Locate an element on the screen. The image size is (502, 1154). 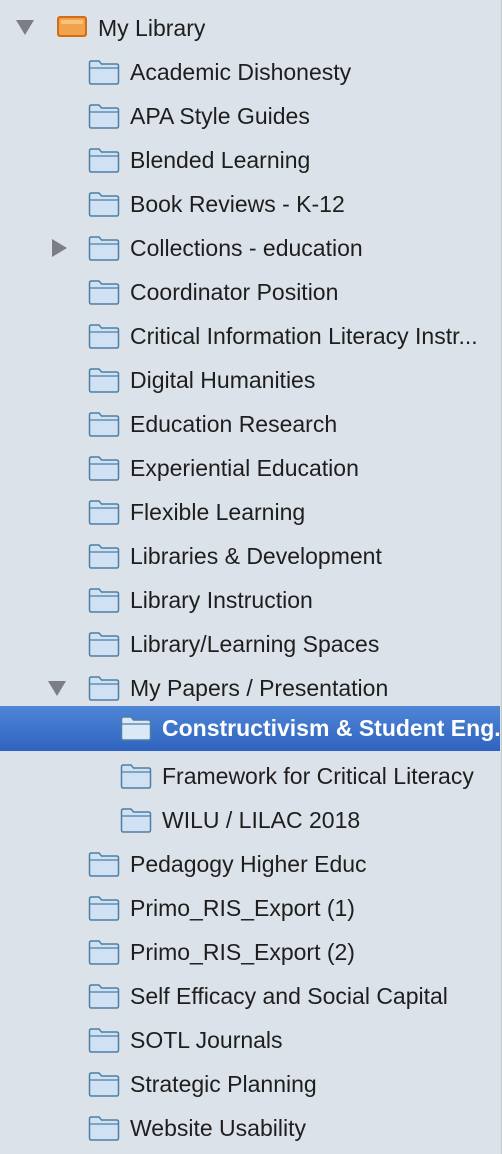
collection-row: WILU / LILAC 2018 is located at coordinates (250, 820).